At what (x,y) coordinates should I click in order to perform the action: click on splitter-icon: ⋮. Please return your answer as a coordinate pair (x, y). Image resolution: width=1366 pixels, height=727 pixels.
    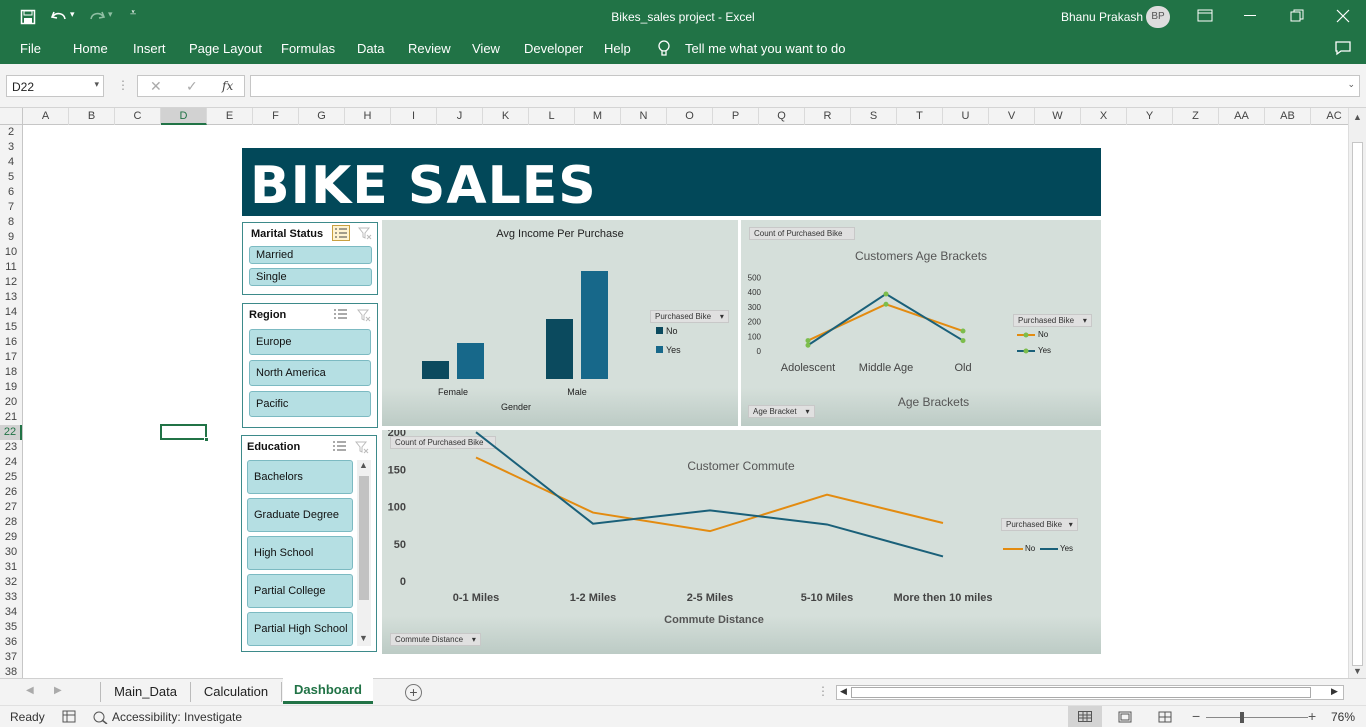
    Looking at the image, I should click on (823, 691).